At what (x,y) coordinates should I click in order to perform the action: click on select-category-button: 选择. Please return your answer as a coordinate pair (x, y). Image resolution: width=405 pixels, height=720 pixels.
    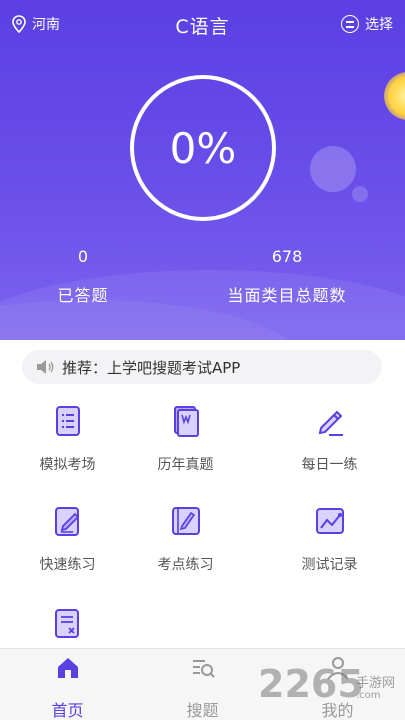
    Looking at the image, I should click on (367, 24).